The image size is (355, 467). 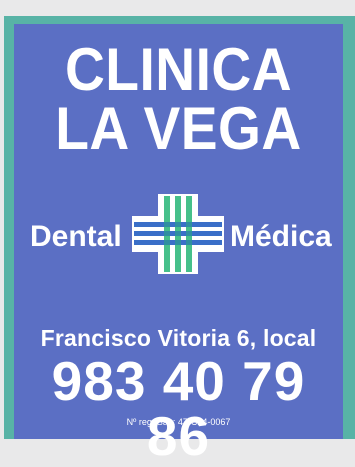 I want to click on address-text: Francisco Vitoria 6, local, so click(x=178, y=338).